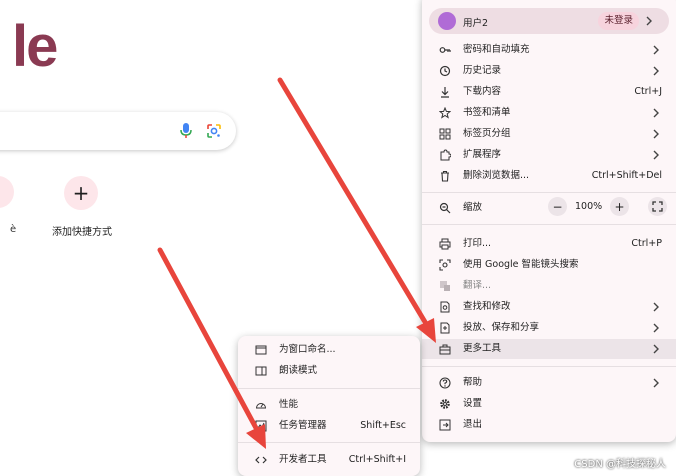 Image resolution: width=676 pixels, height=476 pixels. I want to click on menu-item-label: 下载内容, so click(482, 91).